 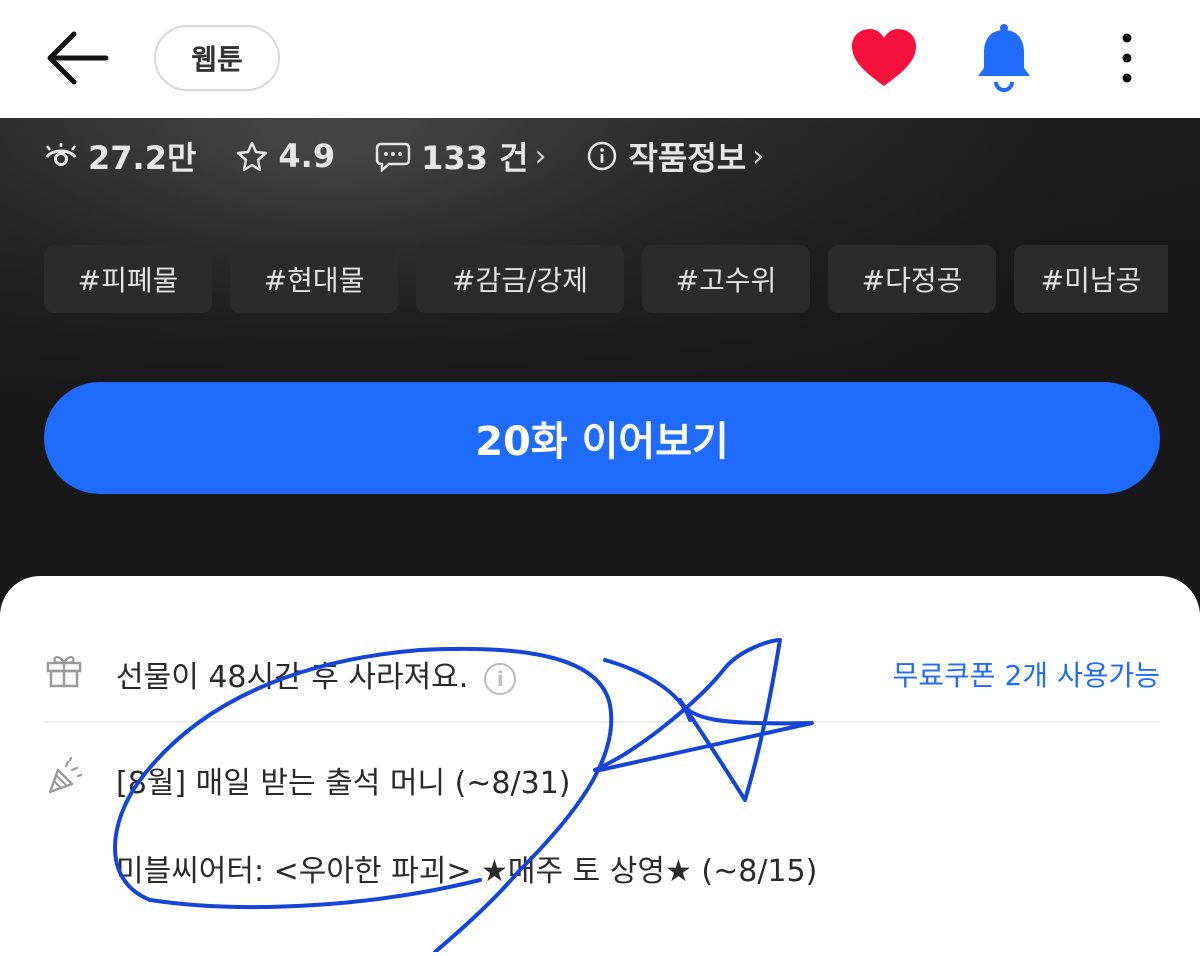 I want to click on event-text: 미블씨어터: <우아한 파괴> ★매주 토 상영★ (~8/15), so click(x=467, y=871).